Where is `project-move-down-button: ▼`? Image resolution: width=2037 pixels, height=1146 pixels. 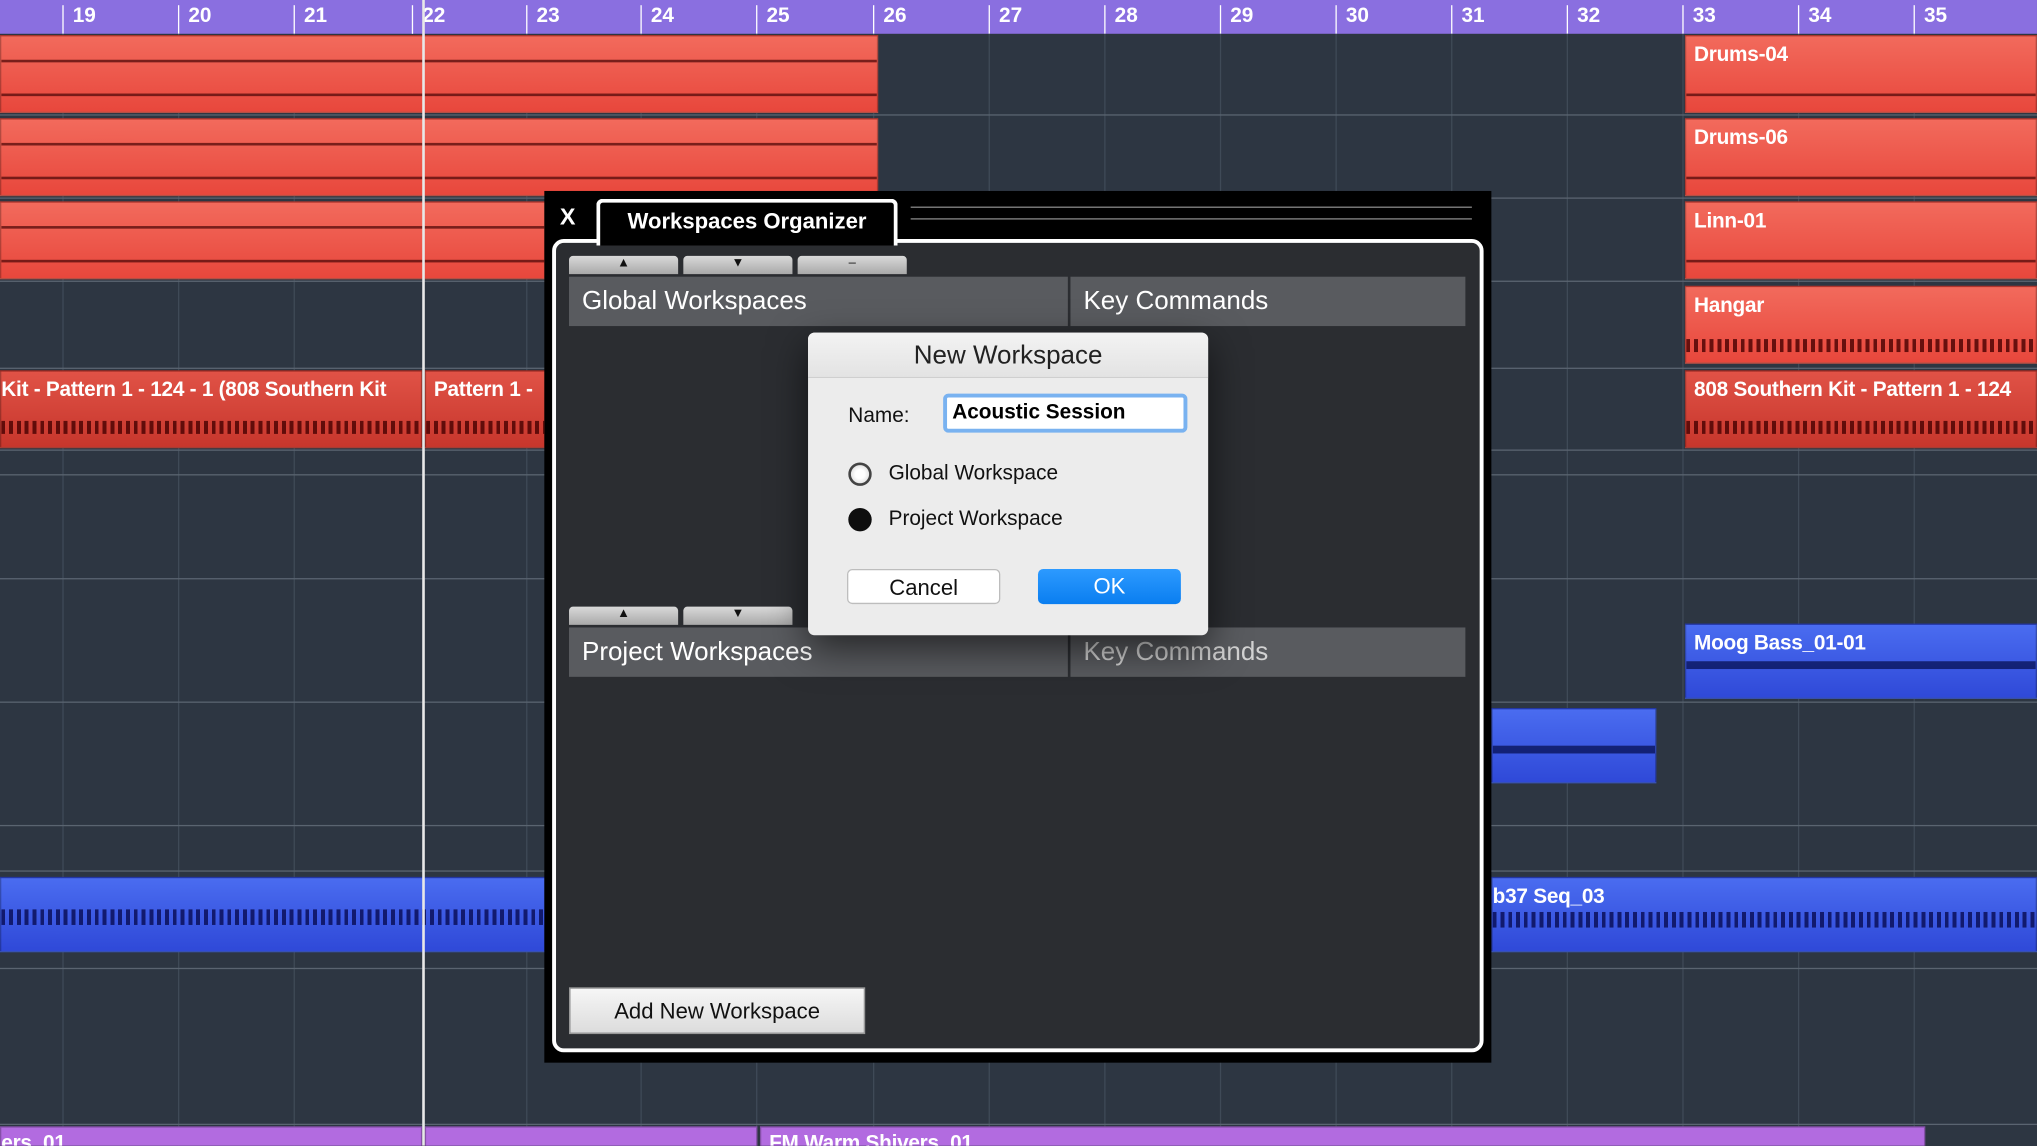 project-move-down-button: ▼ is located at coordinates (738, 615).